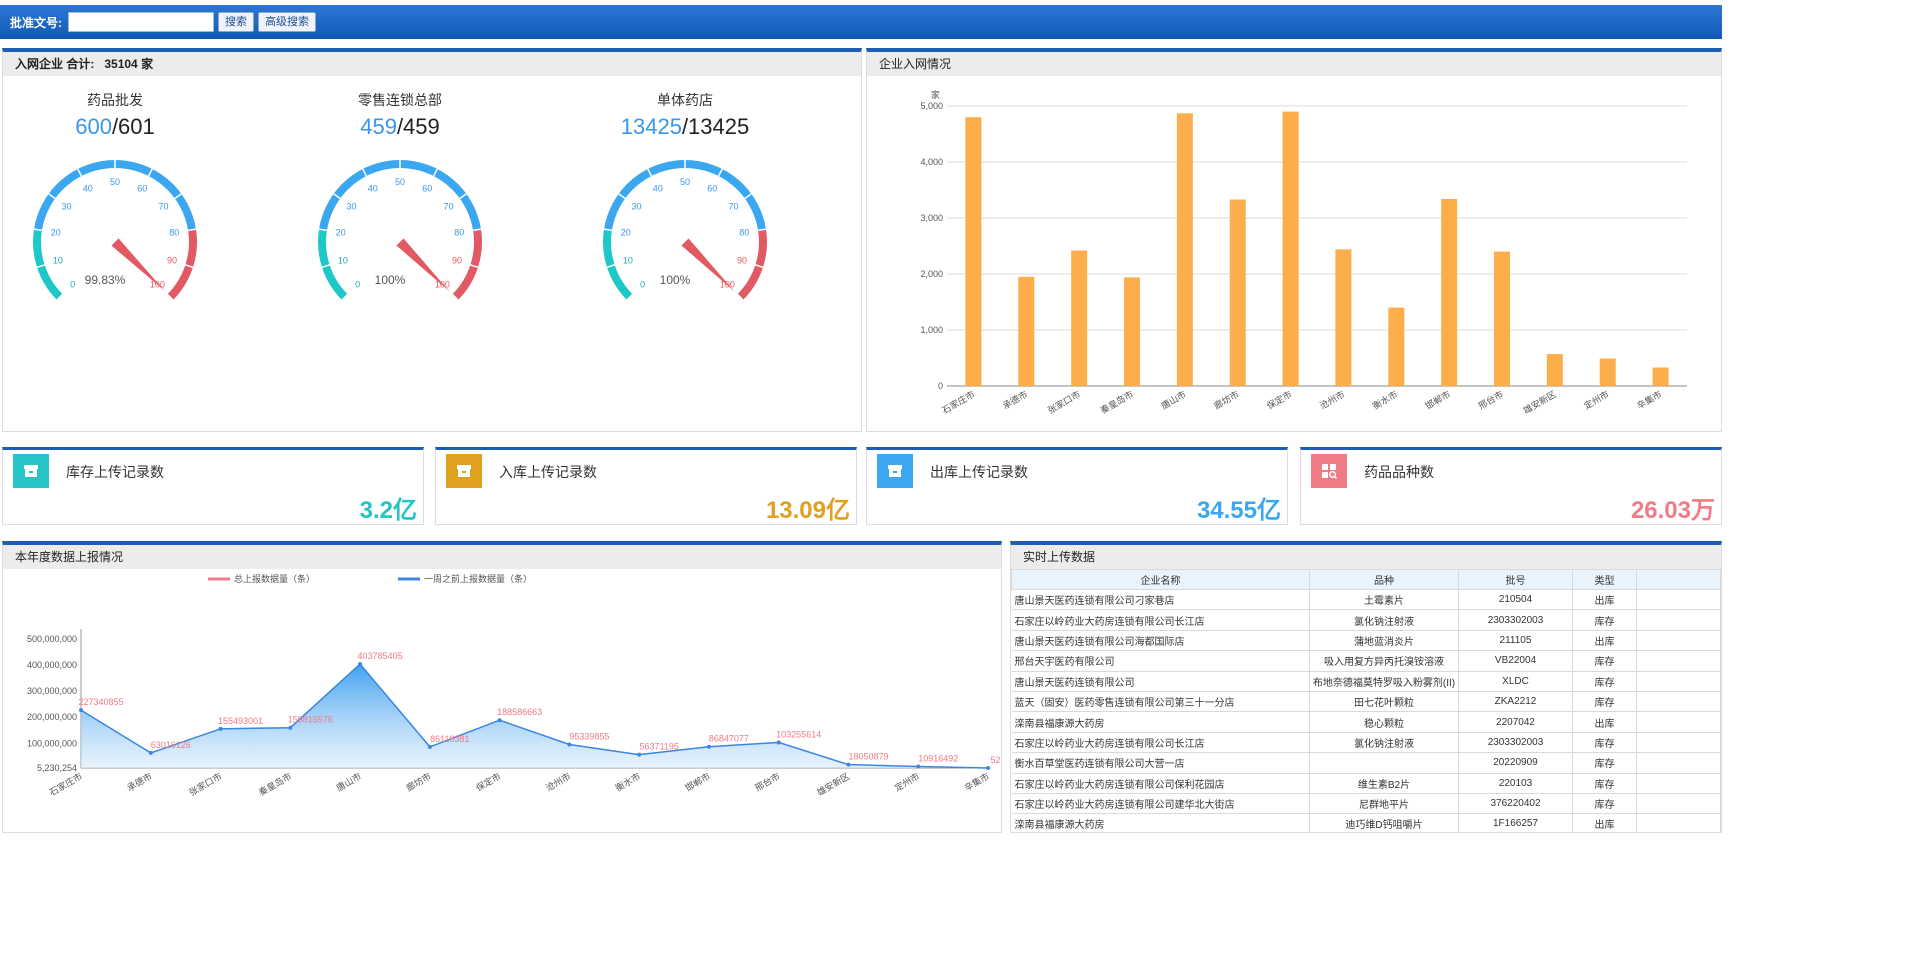 This screenshot has width=1920, height=969. Describe the element at coordinates (1672, 510) in the screenshot. I see `card-value: 26.03万` at that location.